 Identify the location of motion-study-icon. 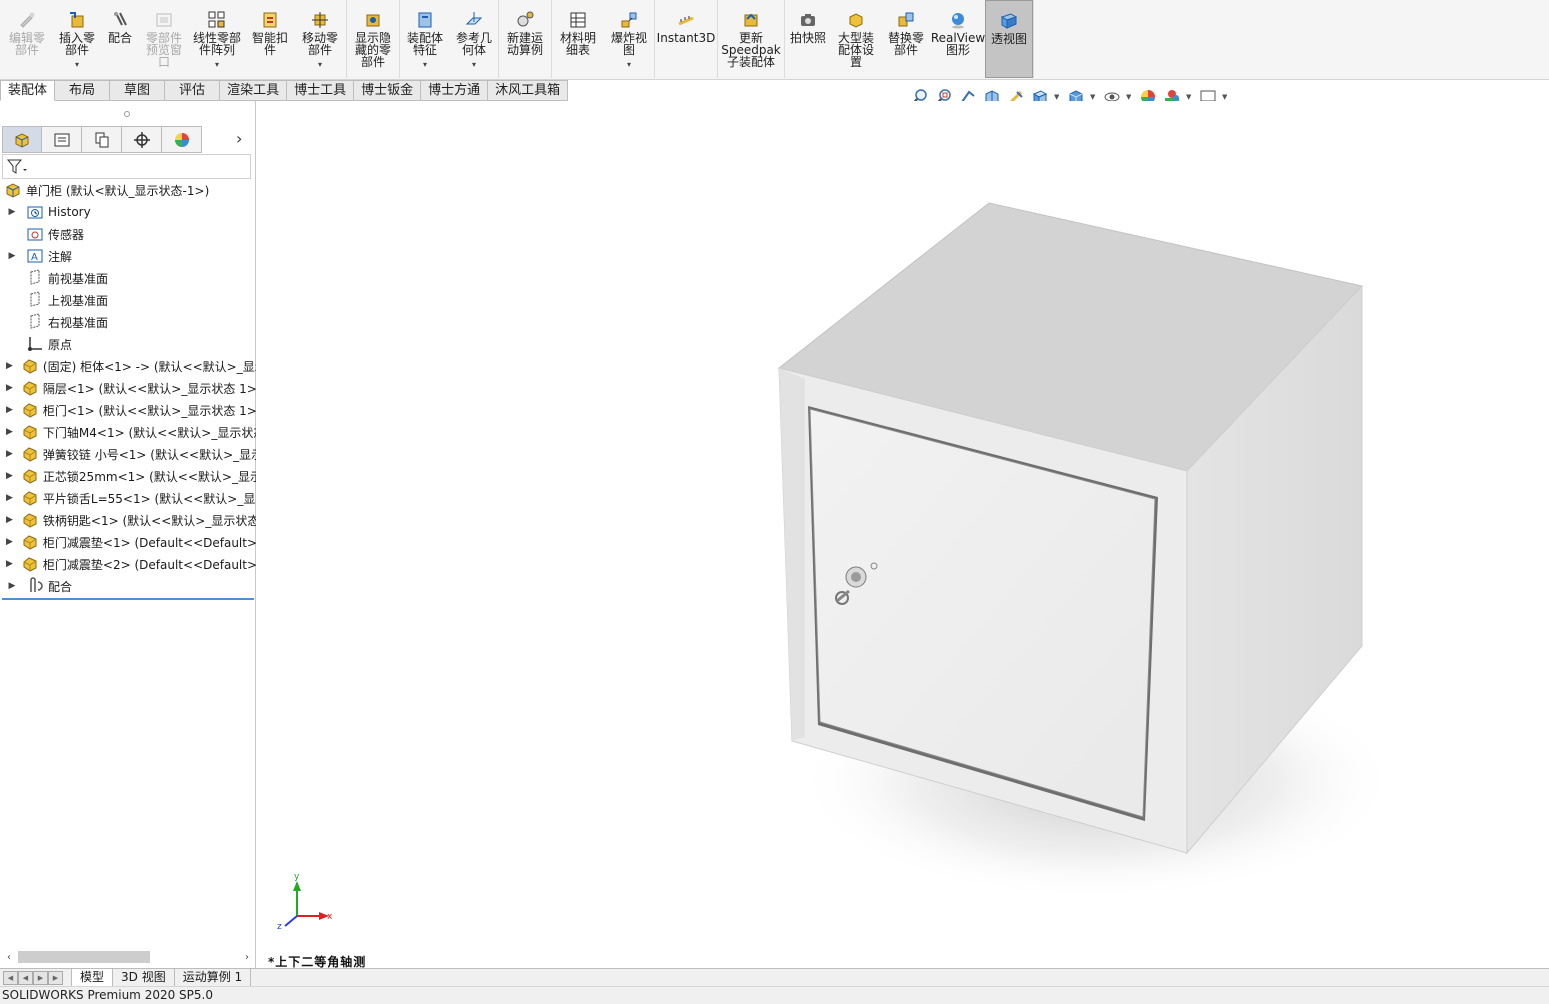
(525, 19).